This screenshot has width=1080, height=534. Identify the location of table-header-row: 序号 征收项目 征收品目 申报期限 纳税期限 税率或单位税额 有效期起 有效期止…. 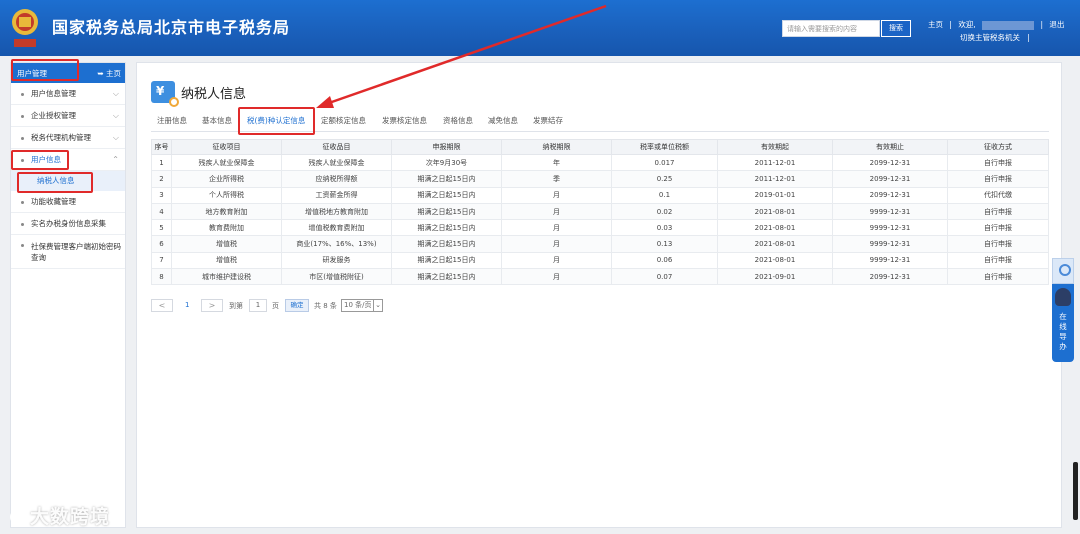
(600, 147).